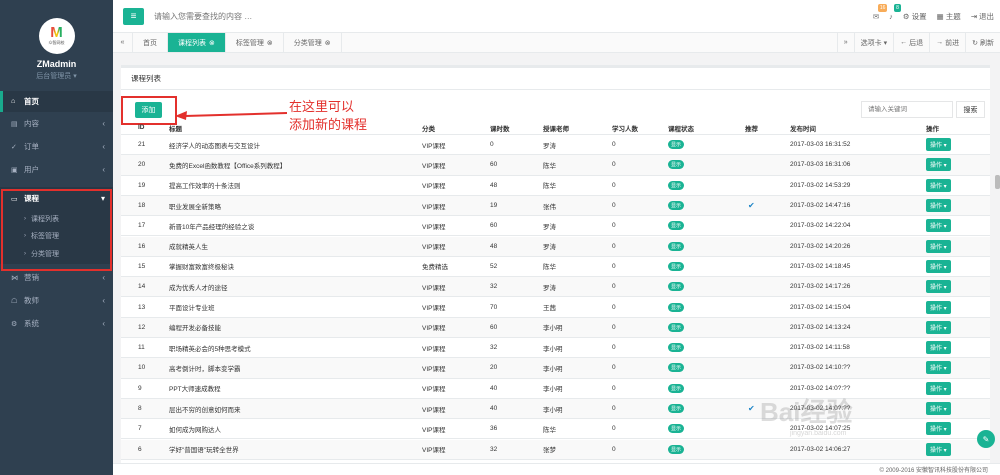  I want to click on refresh-button: ↻ 刷新, so click(982, 42).